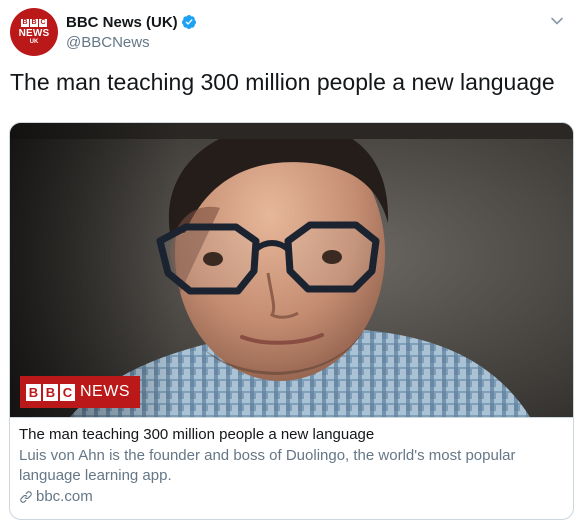  What do you see at coordinates (122, 22) in the screenshot?
I see `author-display-name: BBC News (UK)` at bounding box center [122, 22].